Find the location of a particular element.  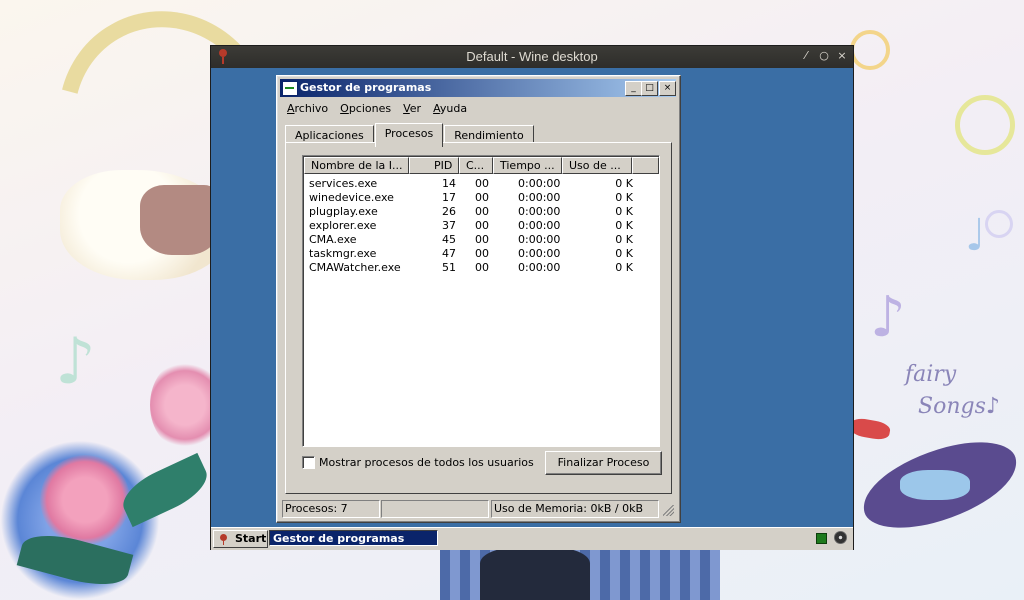

table-row: winedevice.exe 17 00 0:00:00 0 K is located at coordinates (479, 198).